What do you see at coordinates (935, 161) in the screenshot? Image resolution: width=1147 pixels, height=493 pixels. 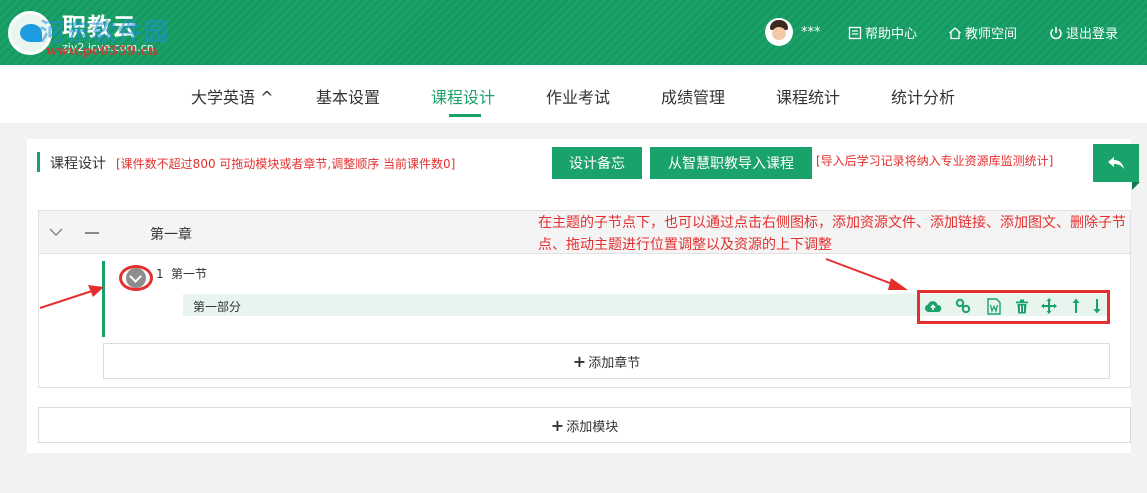 I see `import-note: [导入后学习记录将纳入专业资源库监测统计]` at bounding box center [935, 161].